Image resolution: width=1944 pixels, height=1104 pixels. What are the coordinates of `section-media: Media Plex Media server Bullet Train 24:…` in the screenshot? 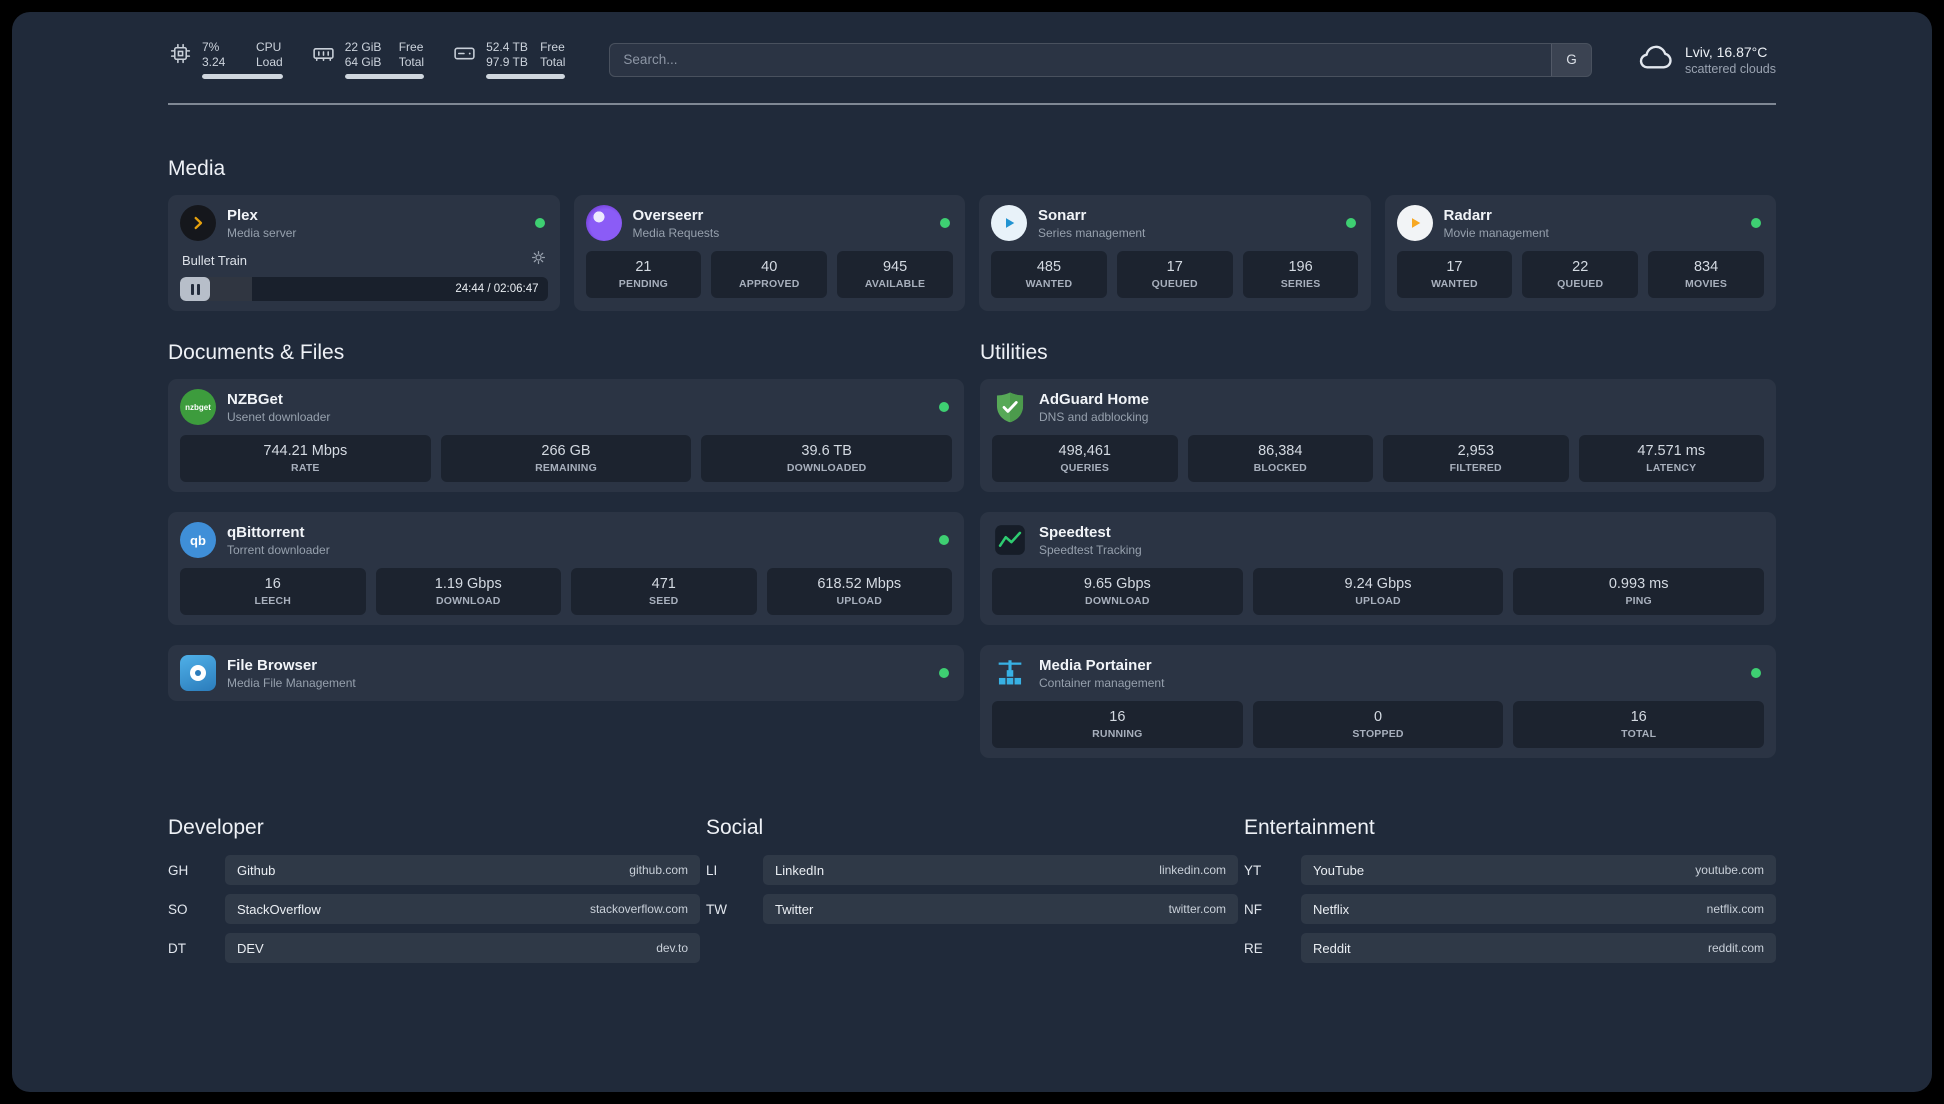 It's located at (972, 234).